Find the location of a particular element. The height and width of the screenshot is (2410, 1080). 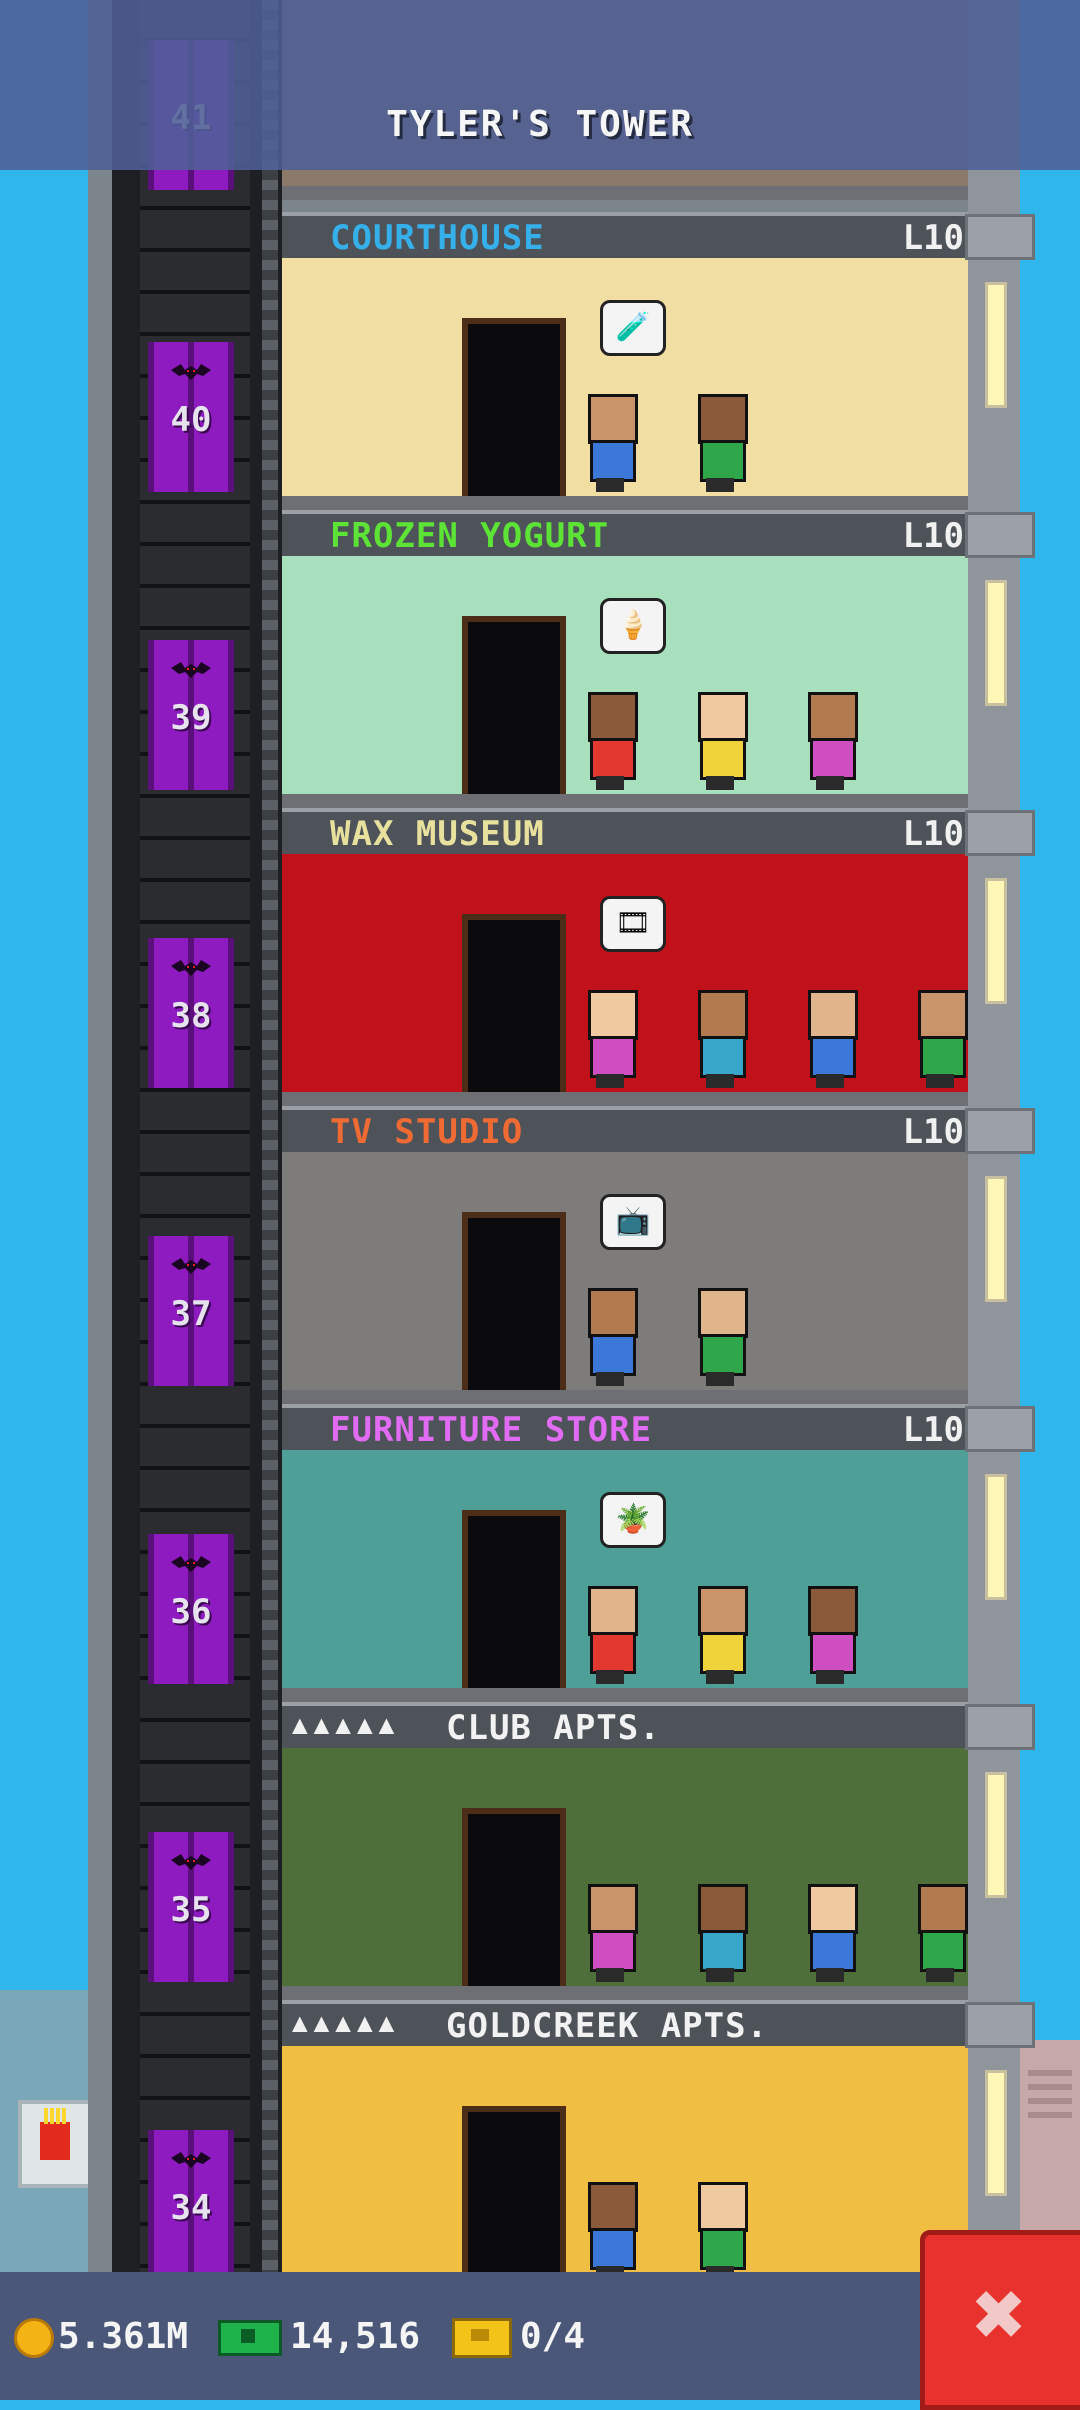

floor-label-bar: FROZEN YOGURT L10 is located at coordinates (625, 535).